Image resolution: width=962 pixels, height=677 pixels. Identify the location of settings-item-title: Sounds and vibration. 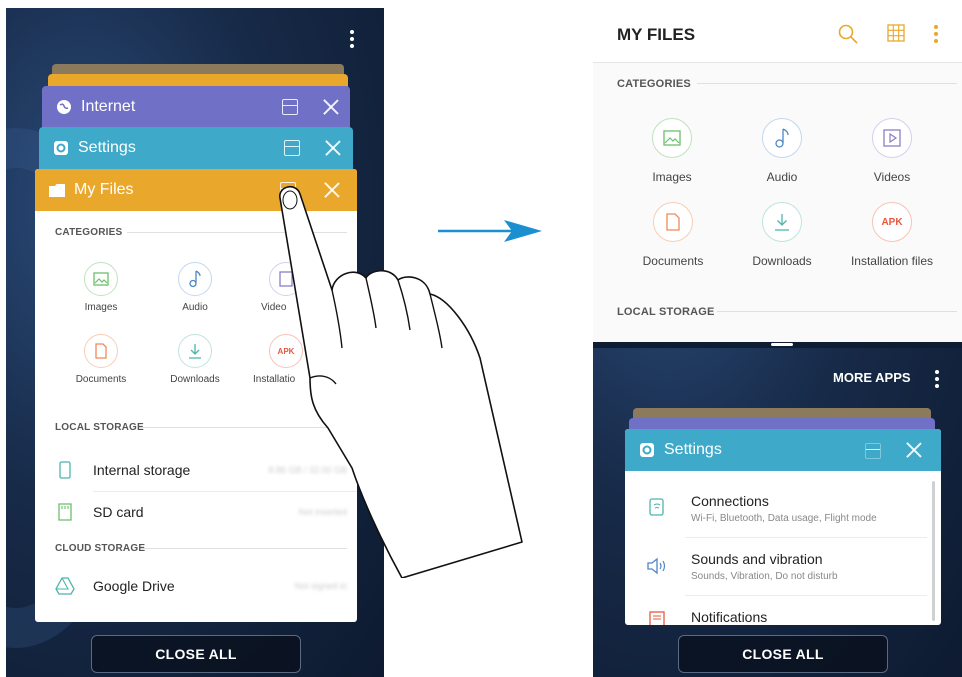
(757, 559).